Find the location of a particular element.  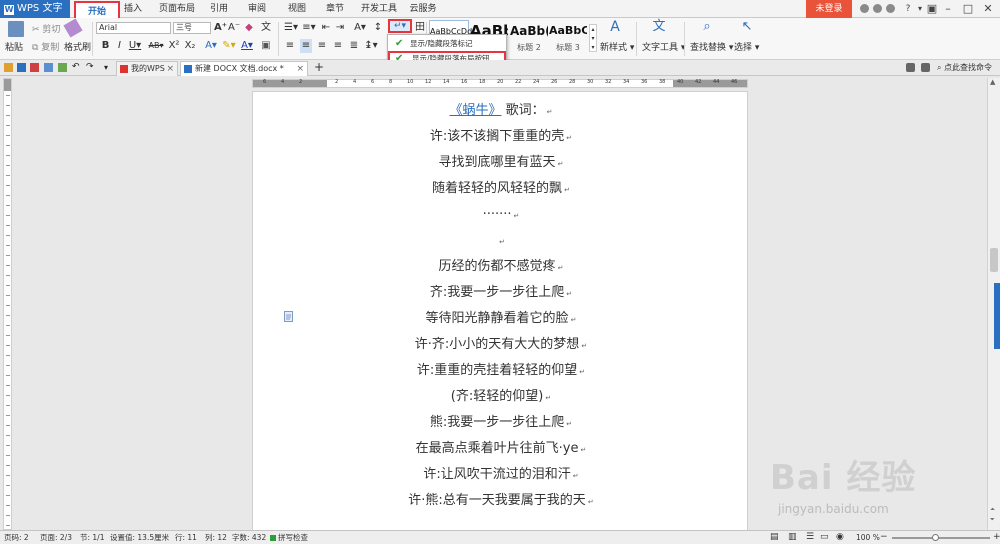

select-icon: ↖ is located at coordinates (747, 27).